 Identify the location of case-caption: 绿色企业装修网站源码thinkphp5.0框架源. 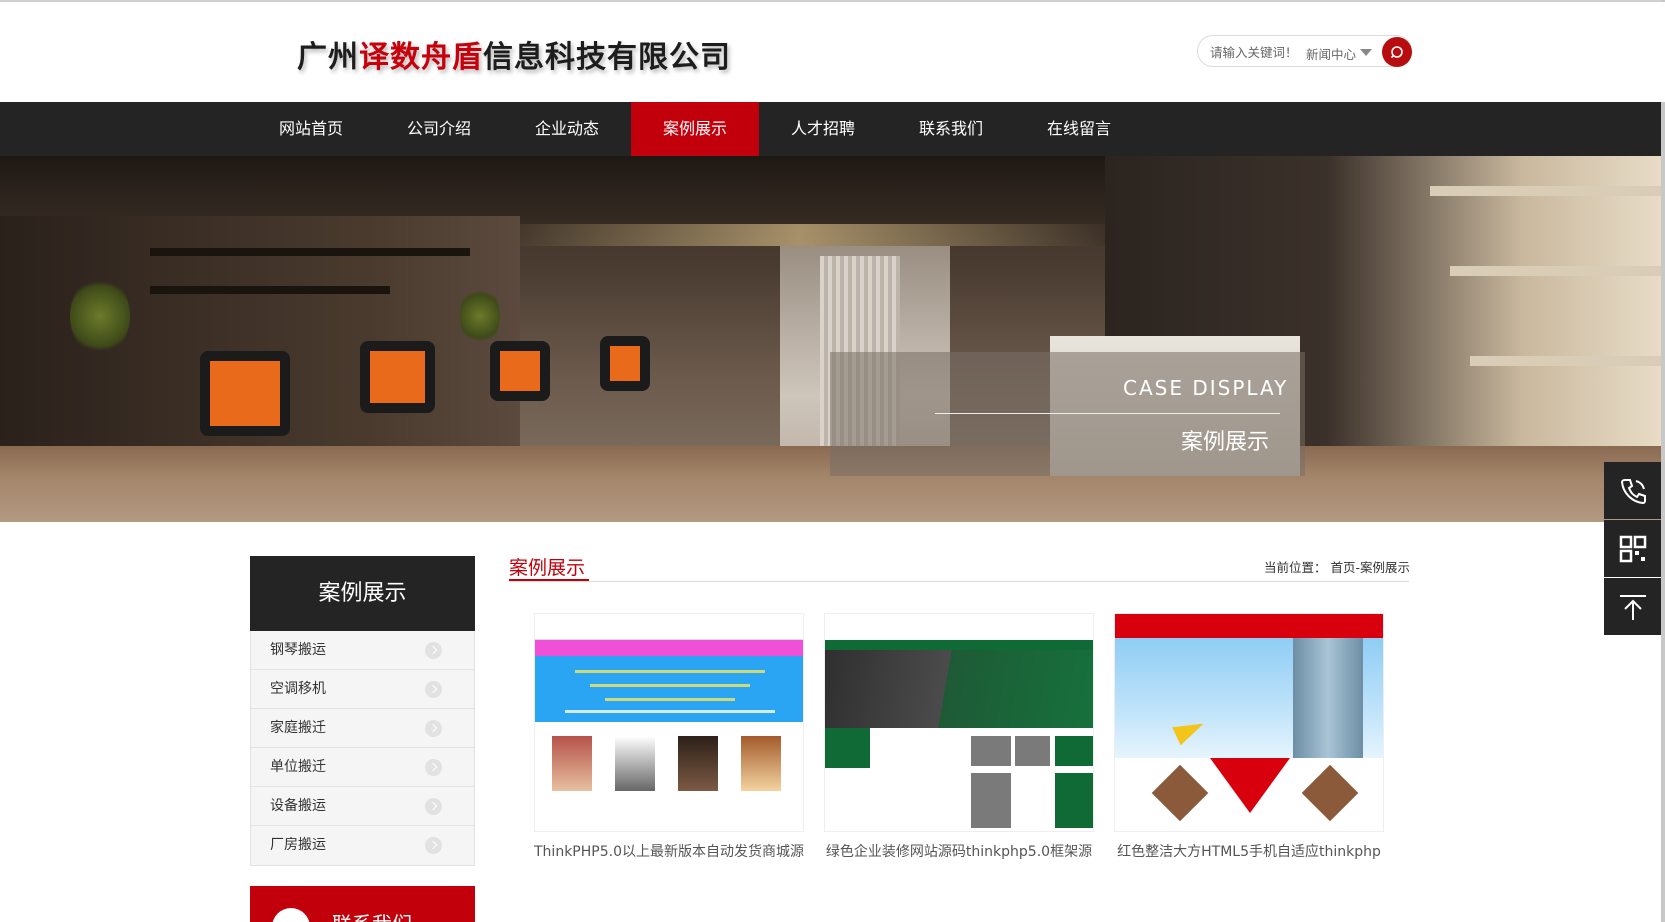
(959, 851).